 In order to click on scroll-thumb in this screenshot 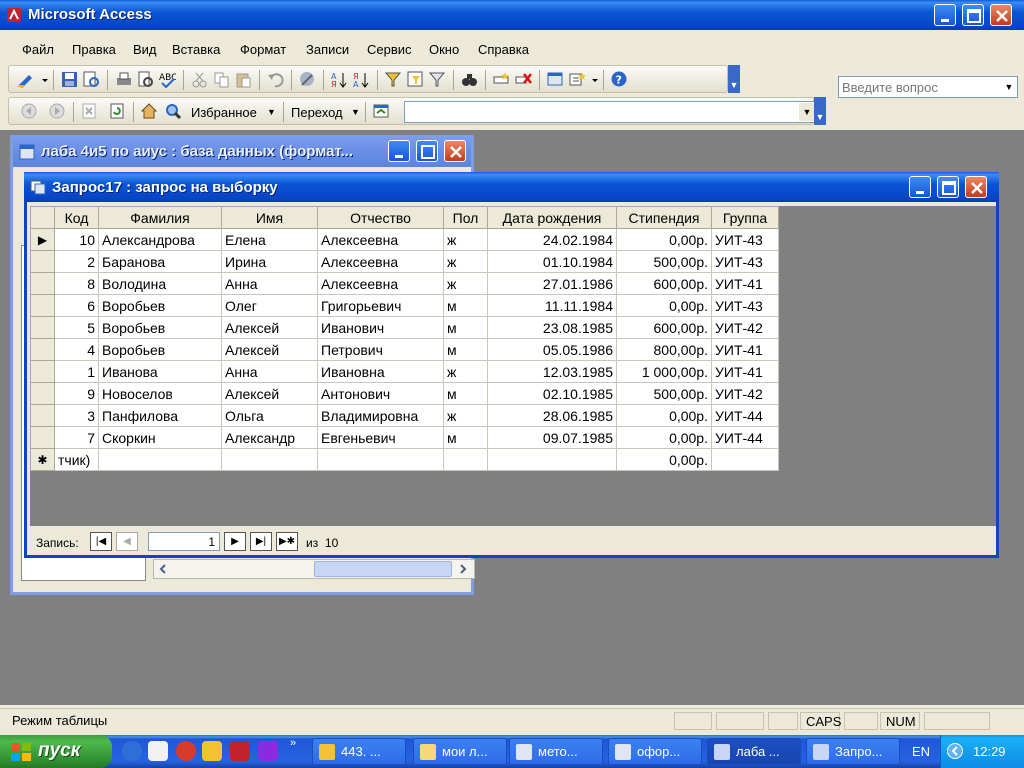, I will do `click(383, 569)`.